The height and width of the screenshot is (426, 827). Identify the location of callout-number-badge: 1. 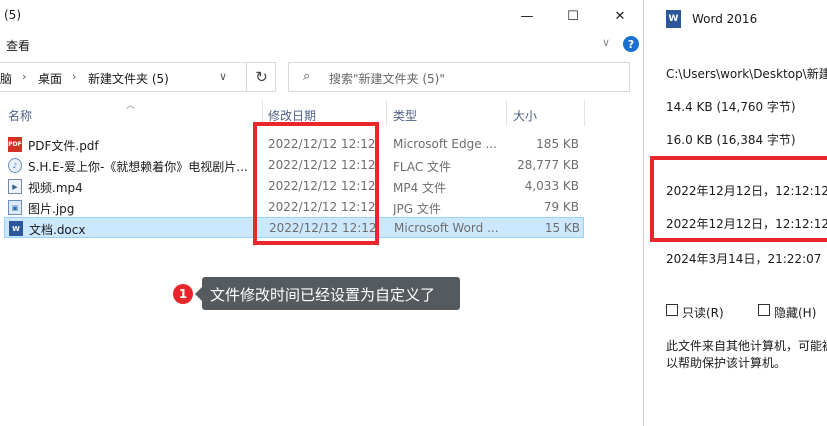
(183, 294).